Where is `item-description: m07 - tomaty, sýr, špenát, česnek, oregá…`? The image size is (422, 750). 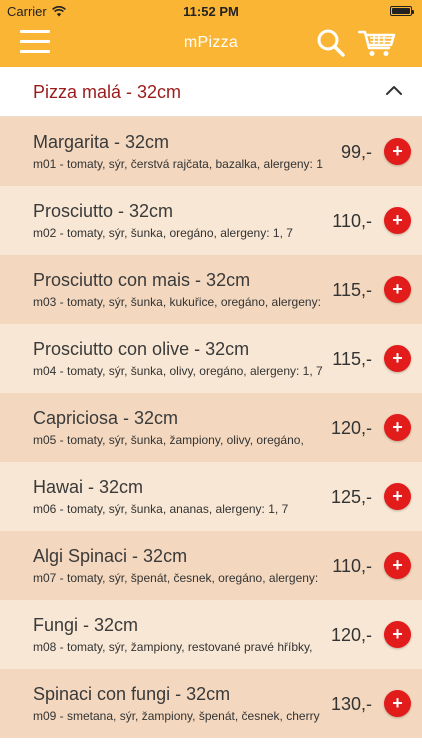 item-description: m07 - tomaty, sýr, špenát, česnek, oregá… is located at coordinates (176, 578).